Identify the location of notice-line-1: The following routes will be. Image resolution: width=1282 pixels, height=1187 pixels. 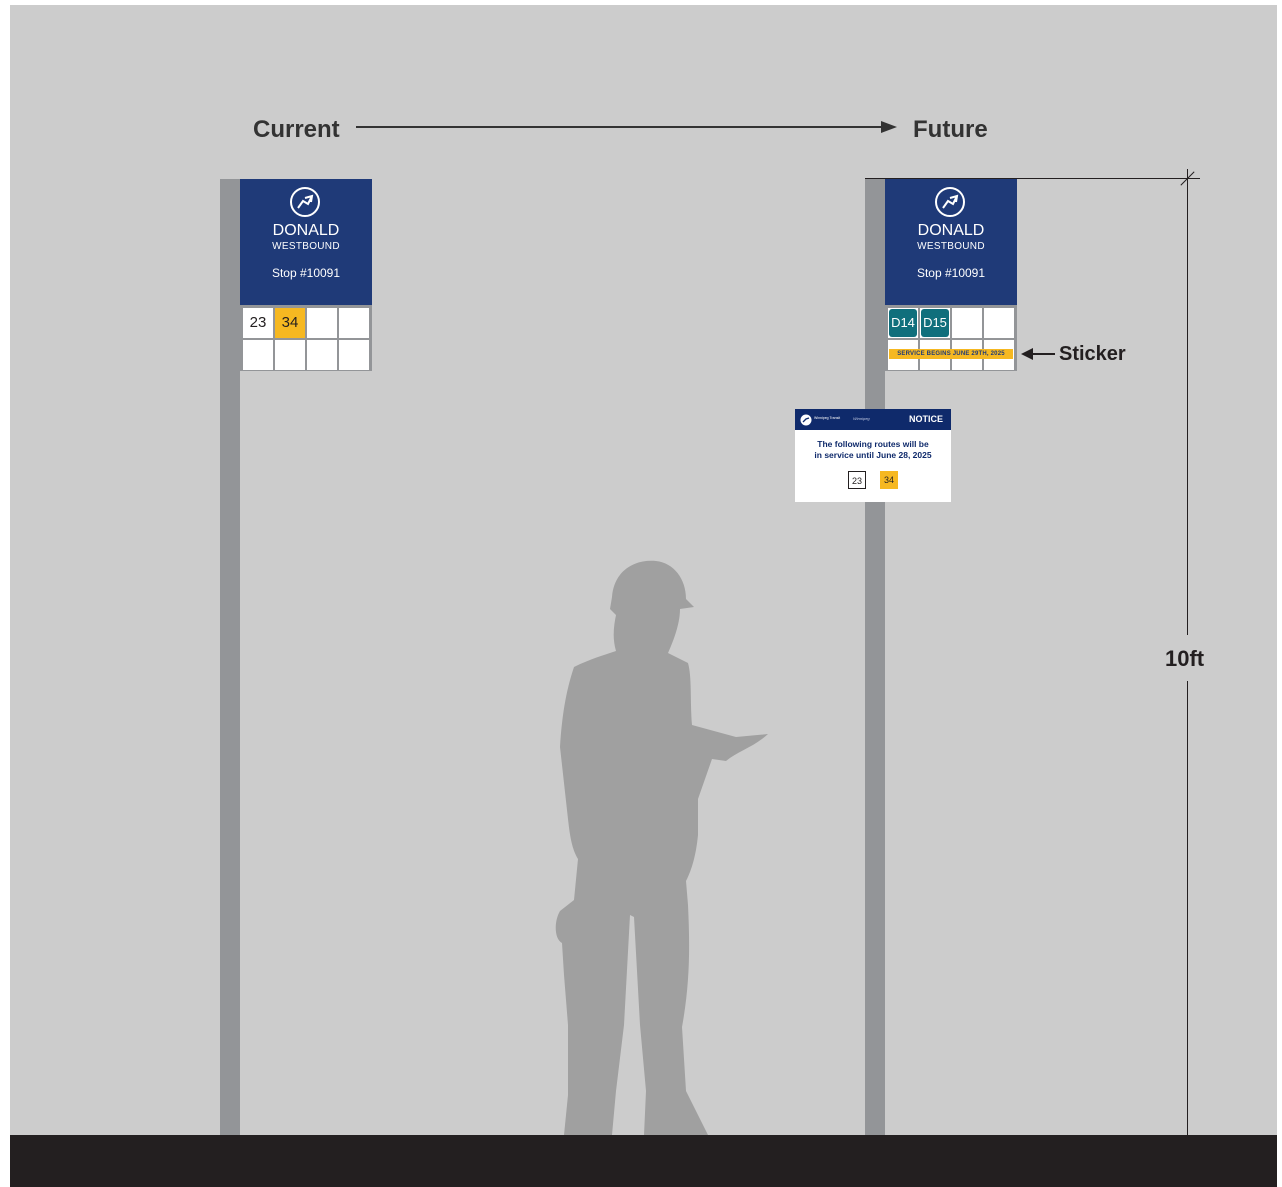
(873, 444).